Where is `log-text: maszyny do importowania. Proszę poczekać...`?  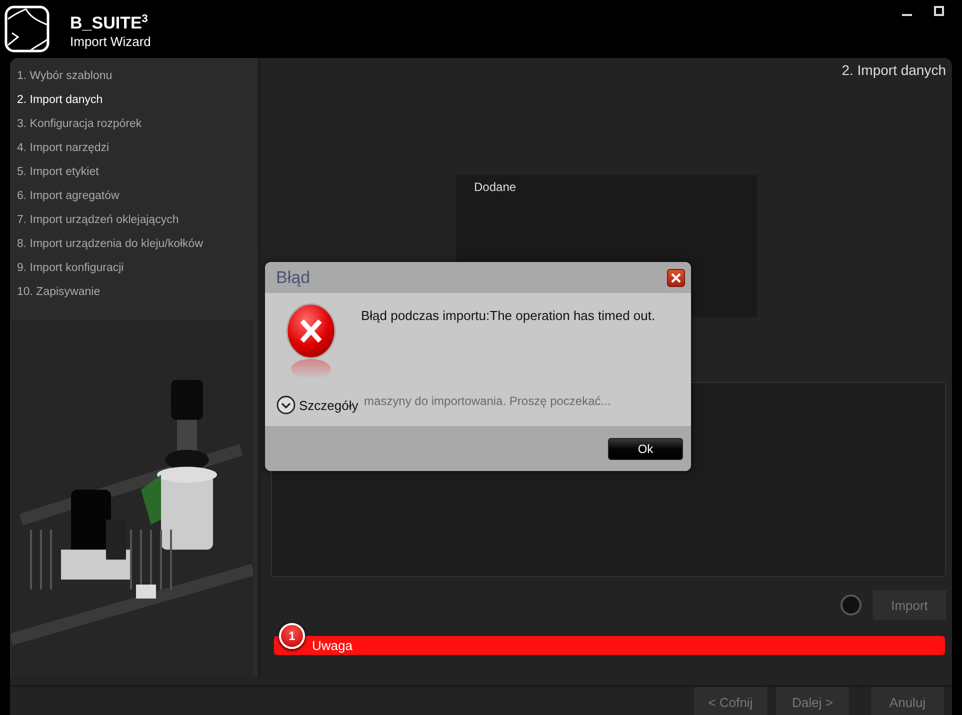 log-text: maszyny do importowania. Proszę poczekać... is located at coordinates (487, 401).